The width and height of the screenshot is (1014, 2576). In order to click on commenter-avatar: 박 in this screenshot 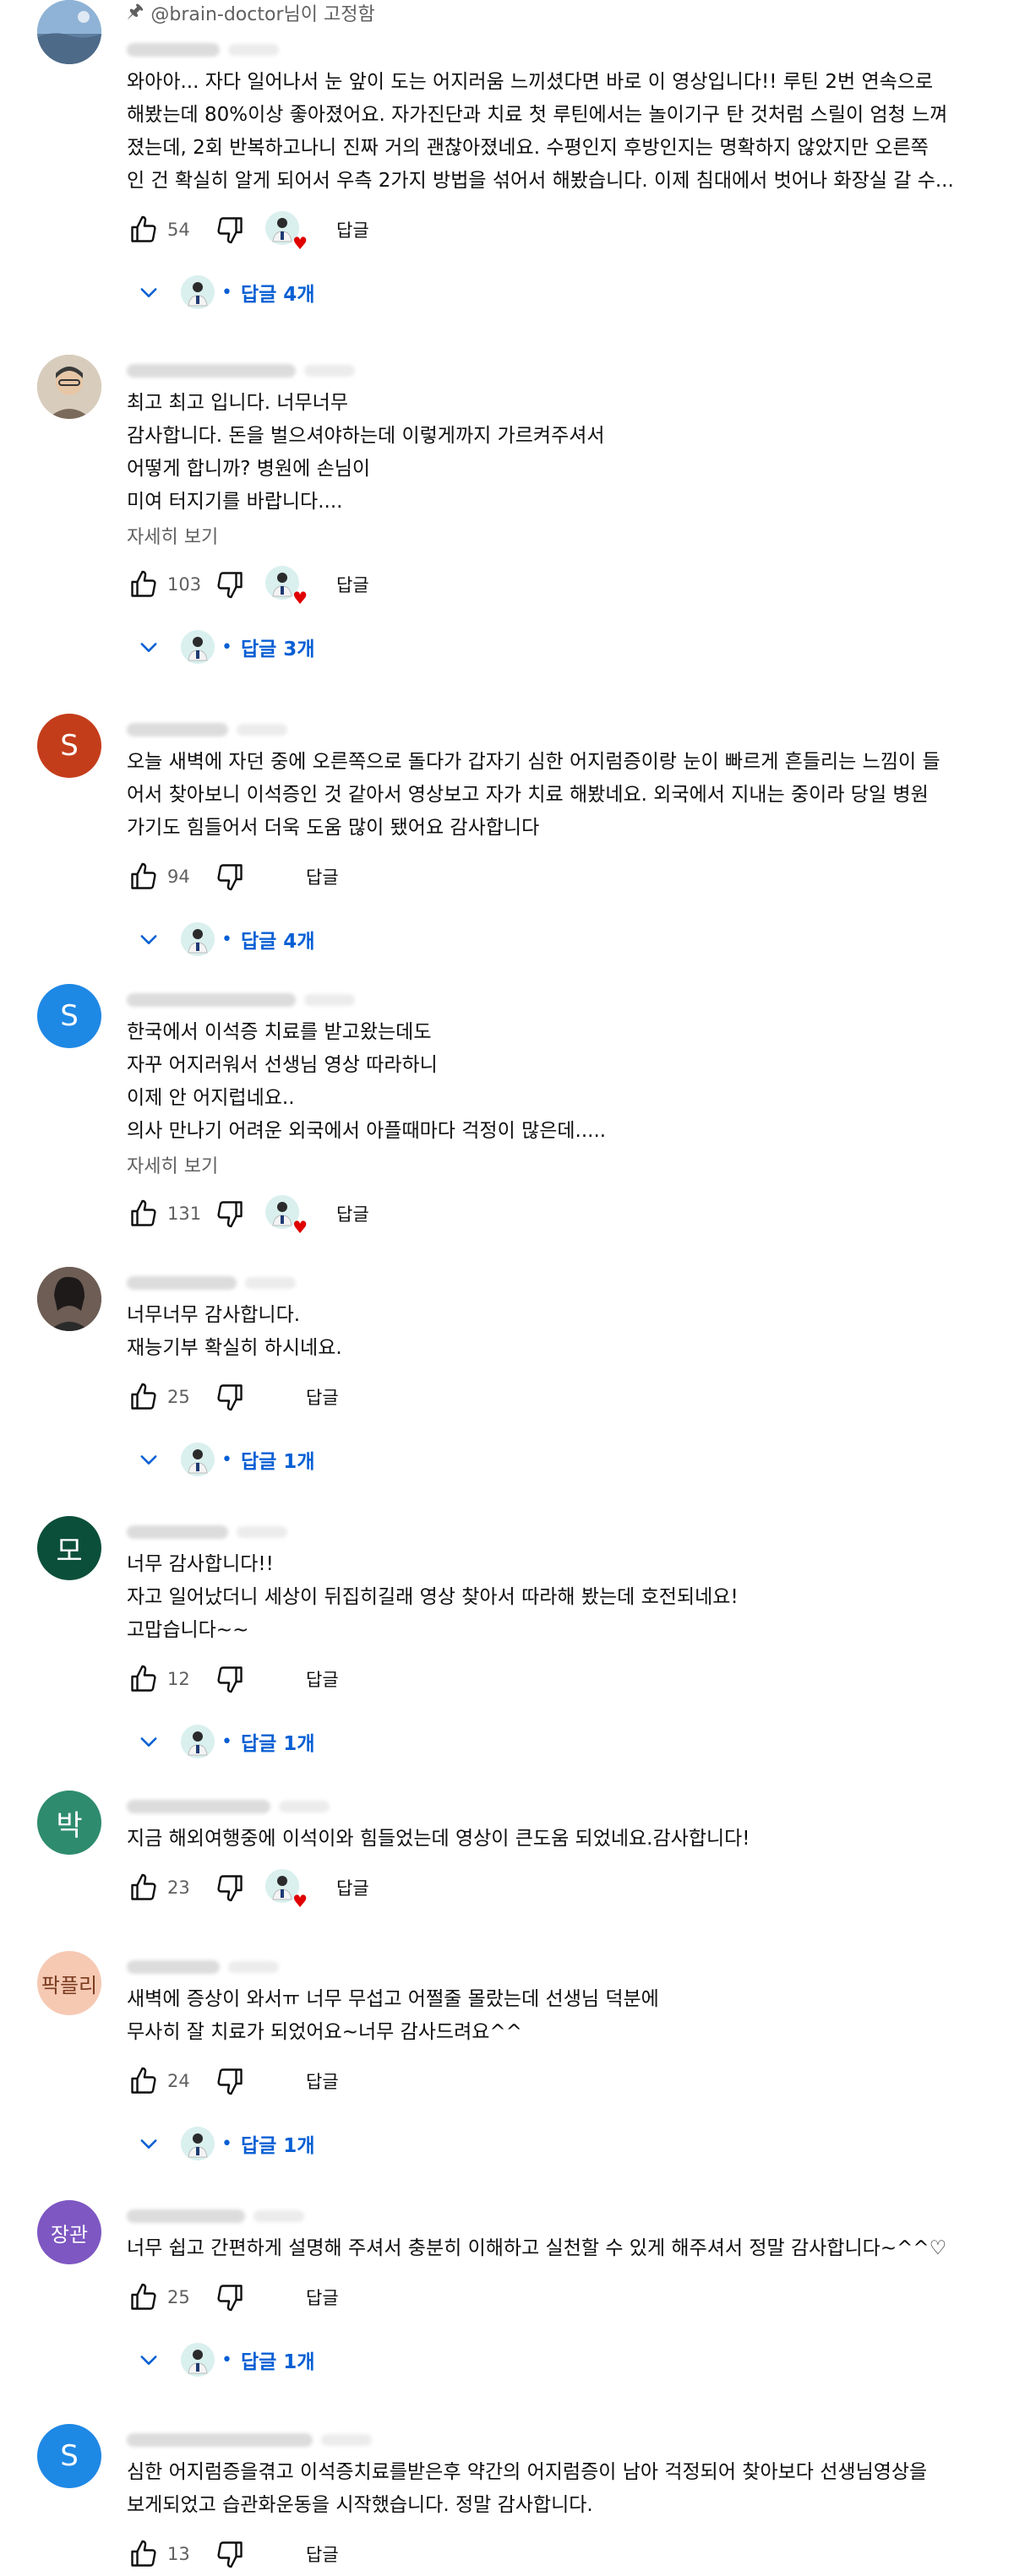, I will do `click(69, 1823)`.